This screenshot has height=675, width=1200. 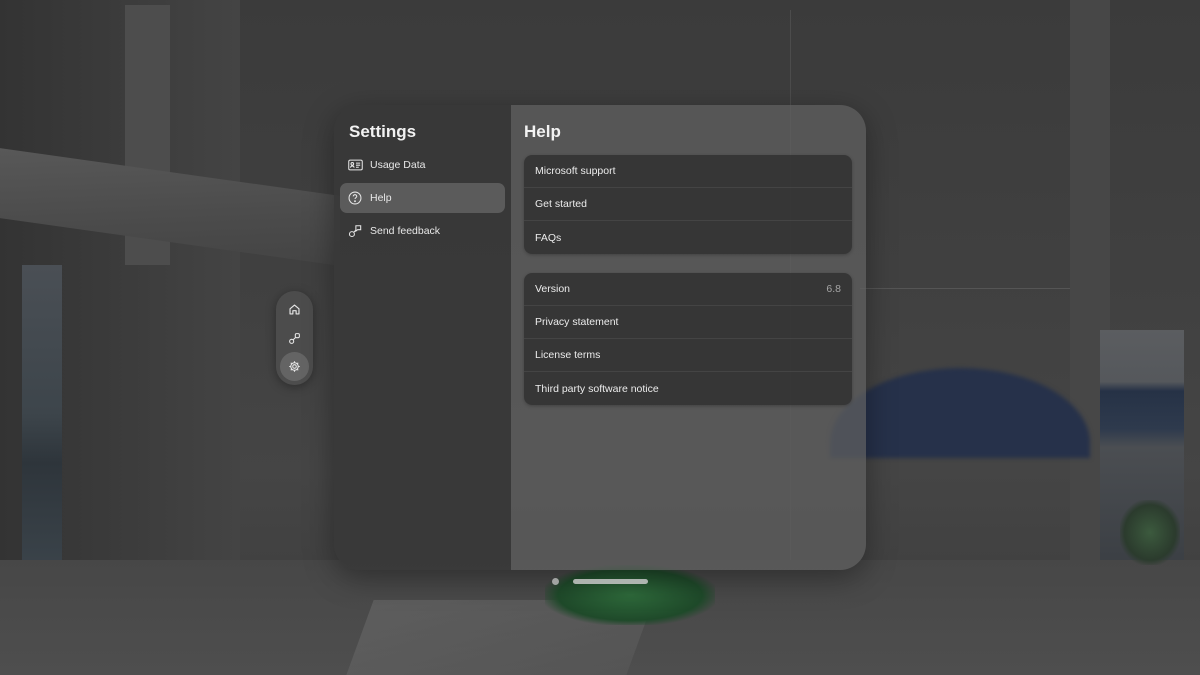 What do you see at coordinates (422, 198) in the screenshot?
I see `sidebar-item-help: Help` at bounding box center [422, 198].